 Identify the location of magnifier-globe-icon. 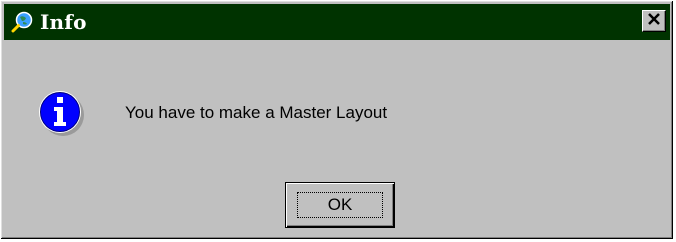
(23, 22).